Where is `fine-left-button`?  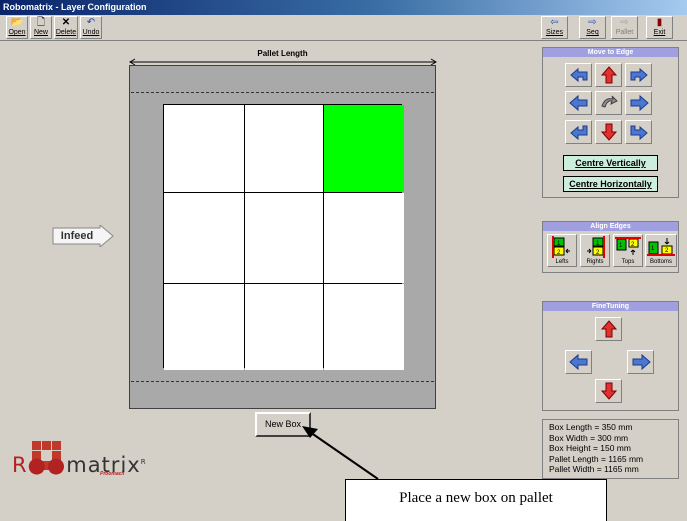 fine-left-button is located at coordinates (578, 362).